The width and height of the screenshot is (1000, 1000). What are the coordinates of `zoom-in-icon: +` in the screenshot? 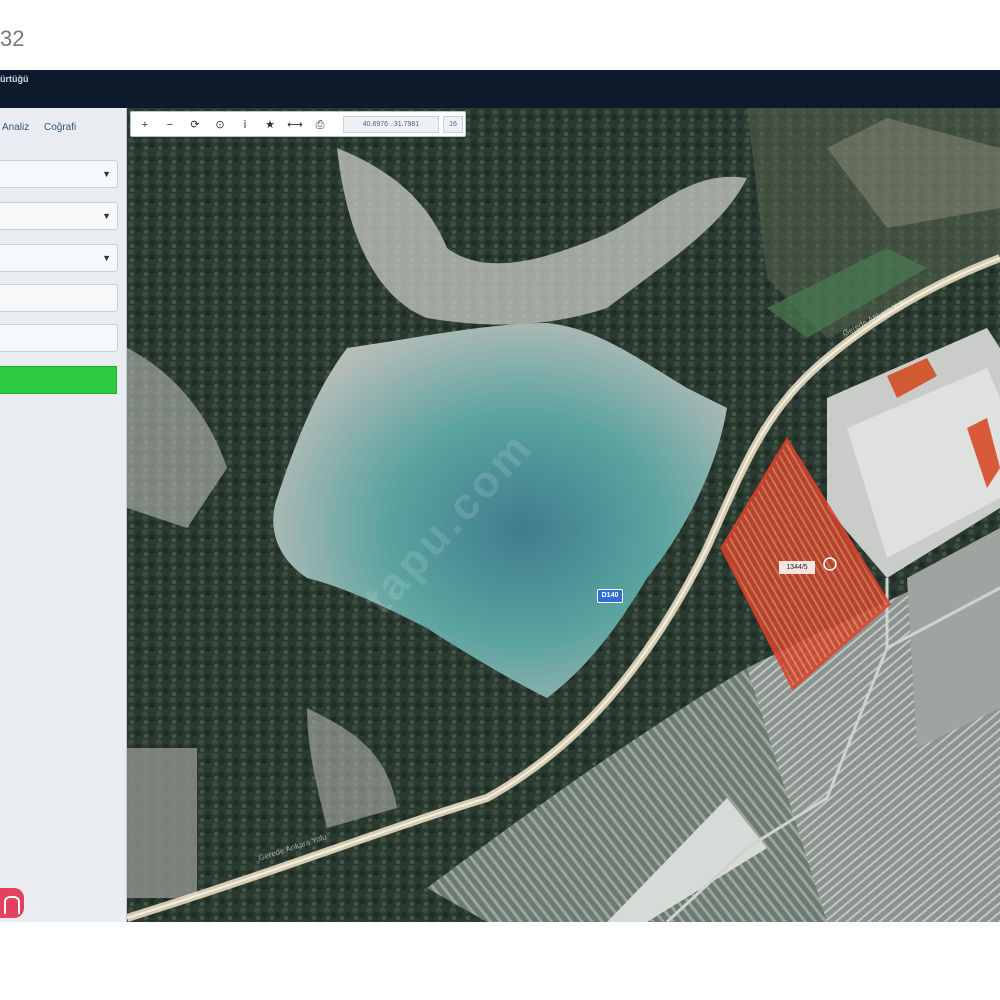 It's located at (145, 125).